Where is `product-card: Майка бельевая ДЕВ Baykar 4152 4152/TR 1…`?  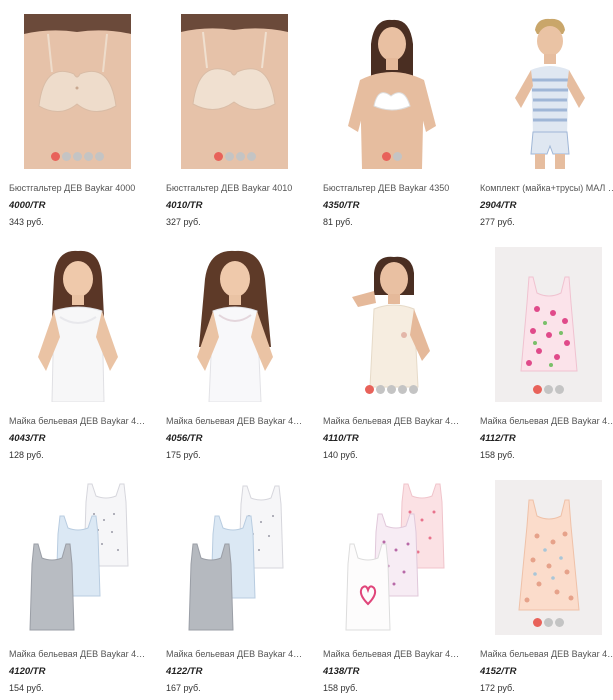
product-card: Майка бельевая ДЕВ Baykar 4152 4152/TR 1… is located at coordinates (546, 587).